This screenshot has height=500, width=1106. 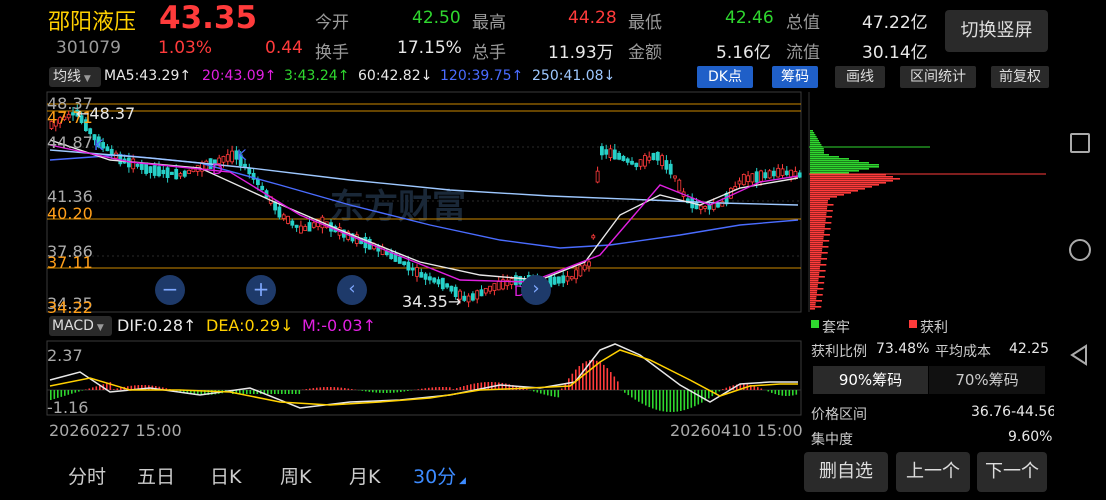 I want to click on profit-ratio-label: 获利比例, so click(x=839, y=352).